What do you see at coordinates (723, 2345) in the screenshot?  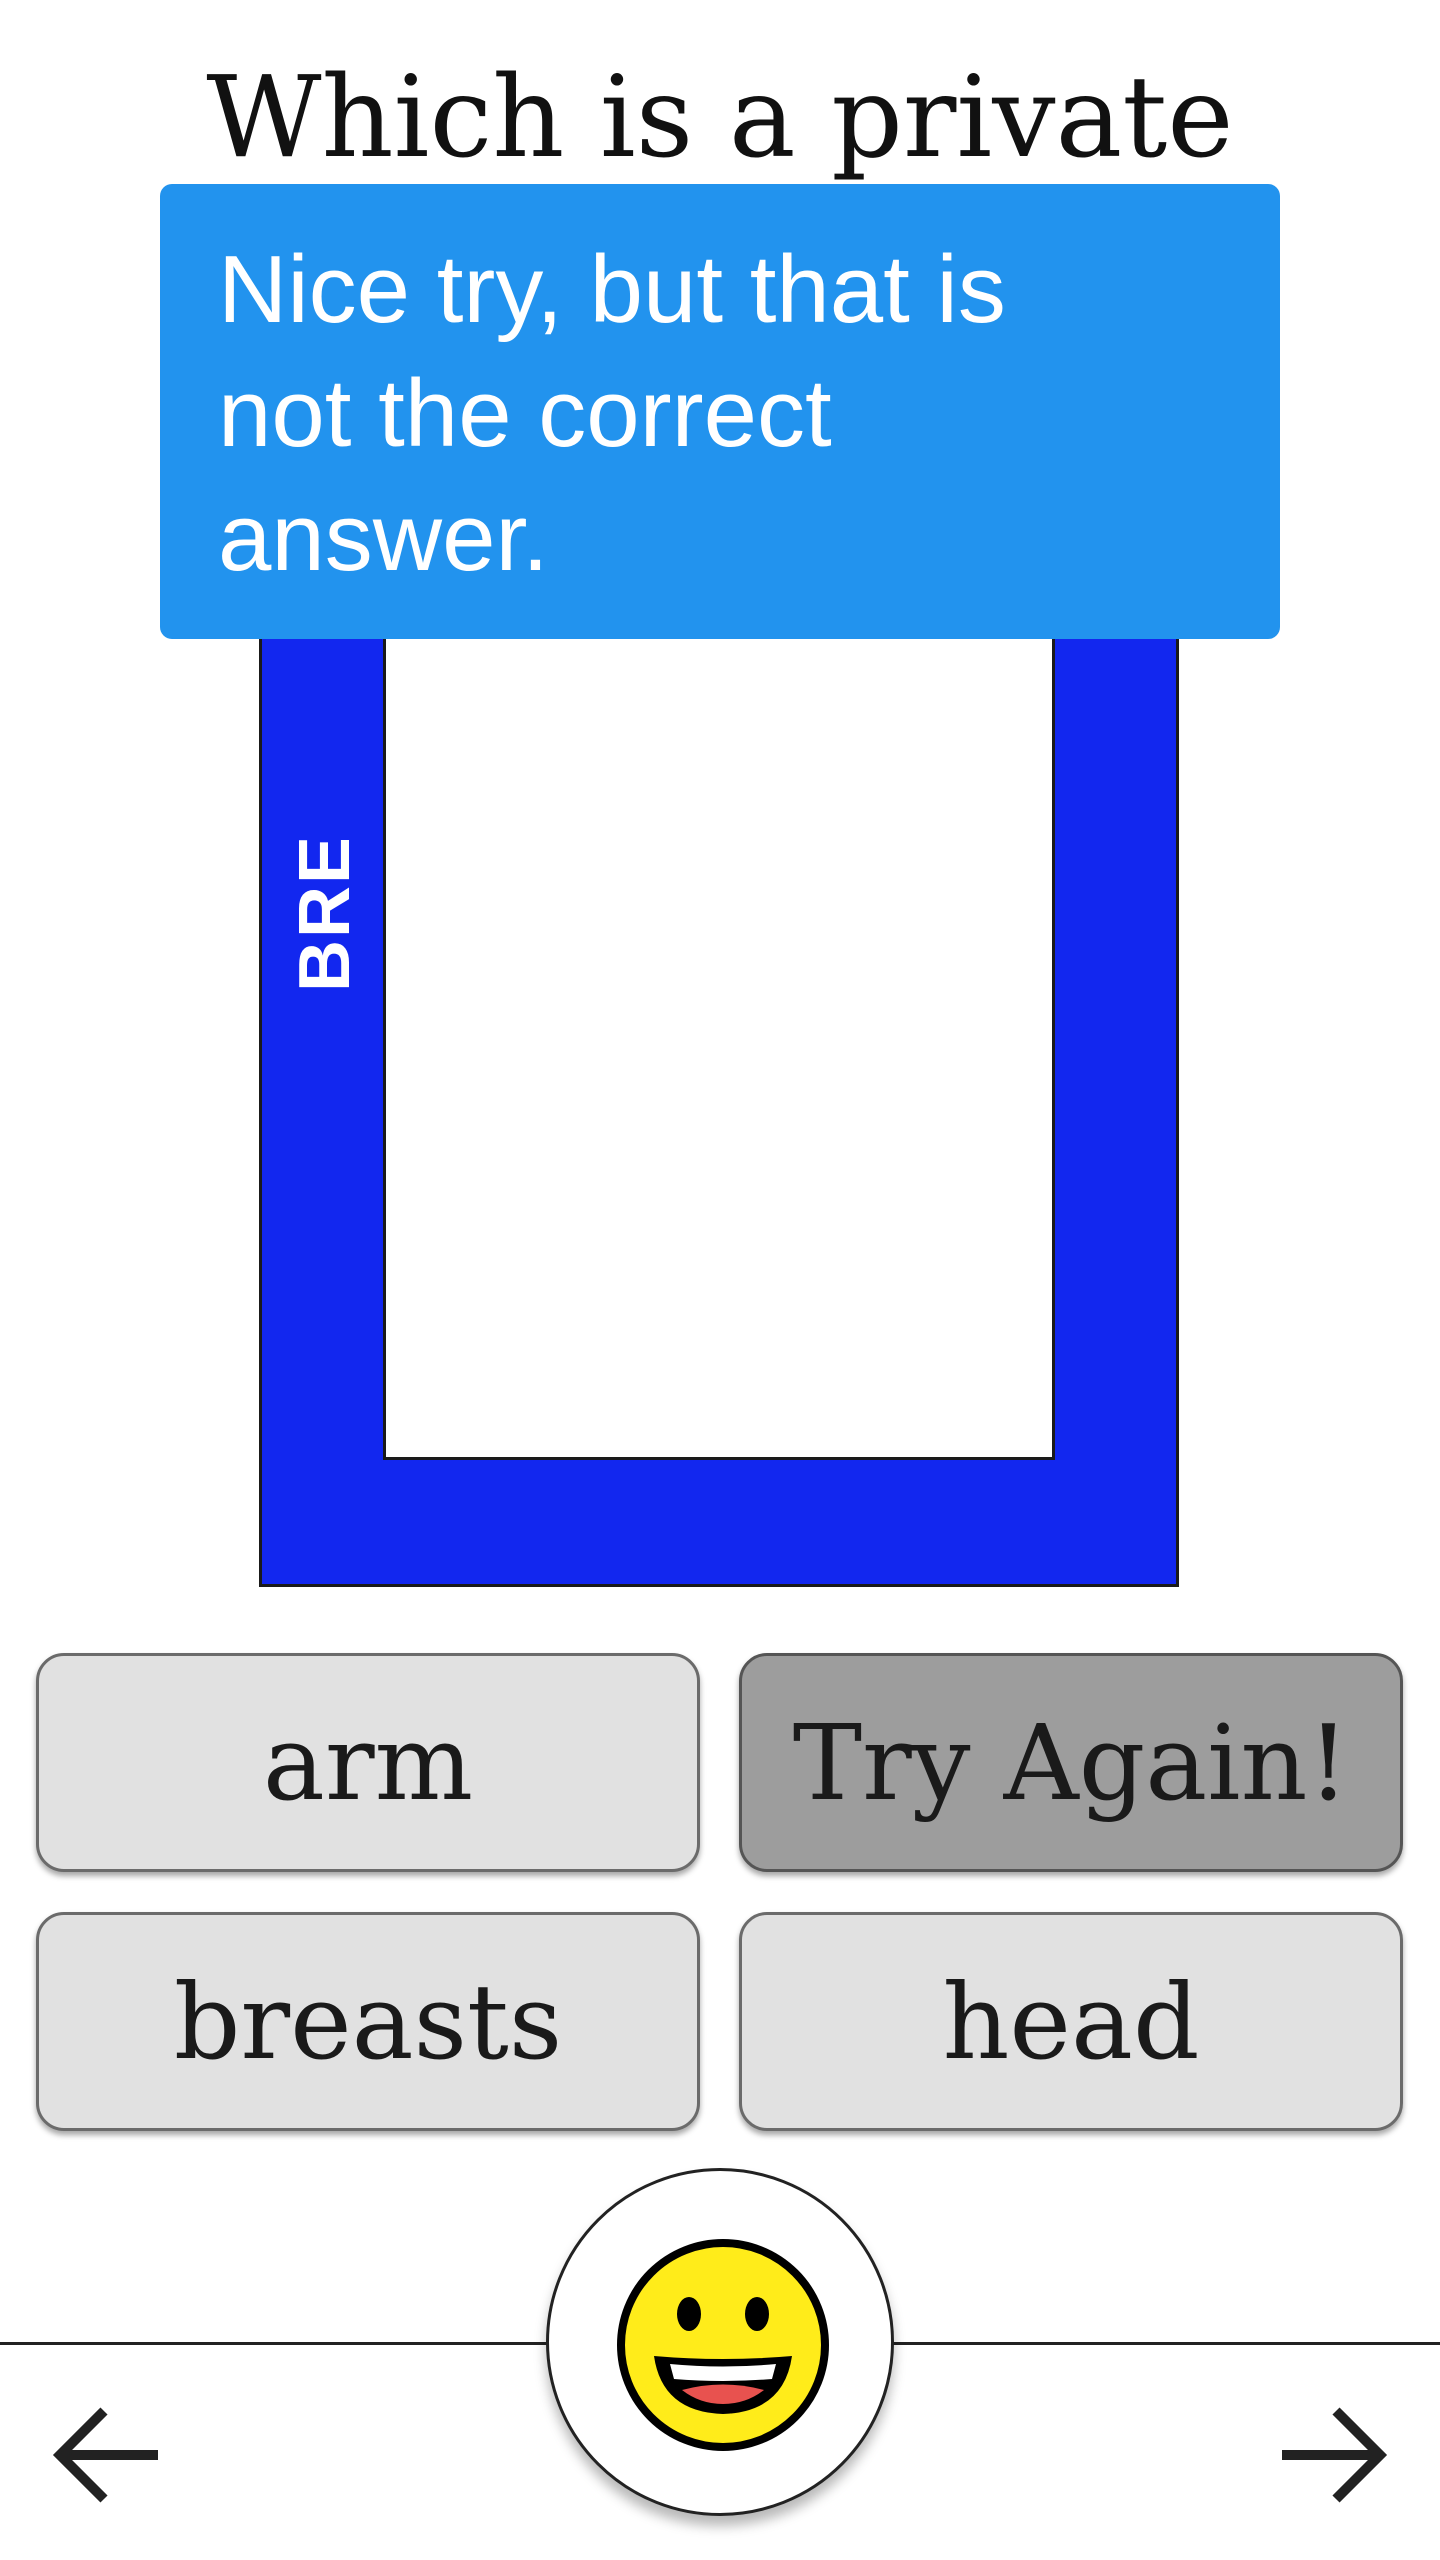 I see `grinning-face-icon` at bounding box center [723, 2345].